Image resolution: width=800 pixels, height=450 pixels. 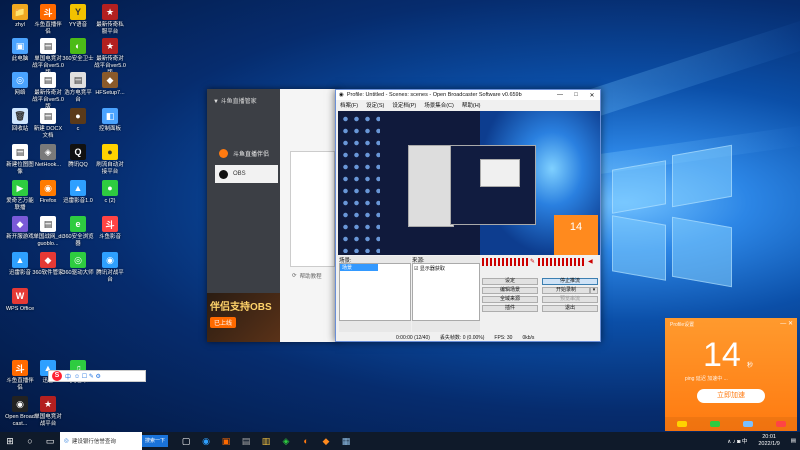 What do you see at coordinates (246, 174) in the screenshot?
I see `douyu-nav-obs: OBS` at bounding box center [246, 174].